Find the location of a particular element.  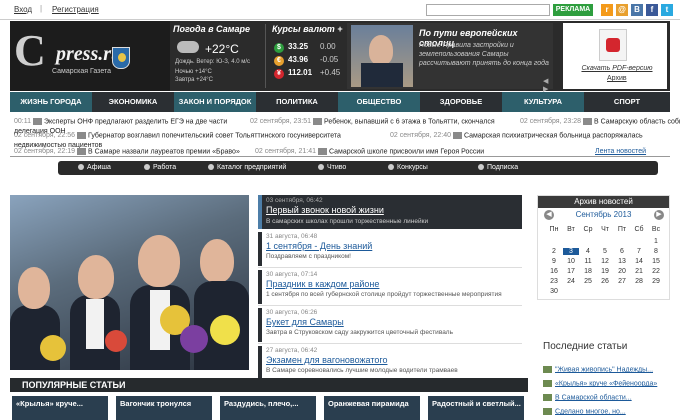

calendar-day: 7 is located at coordinates (639, 251).